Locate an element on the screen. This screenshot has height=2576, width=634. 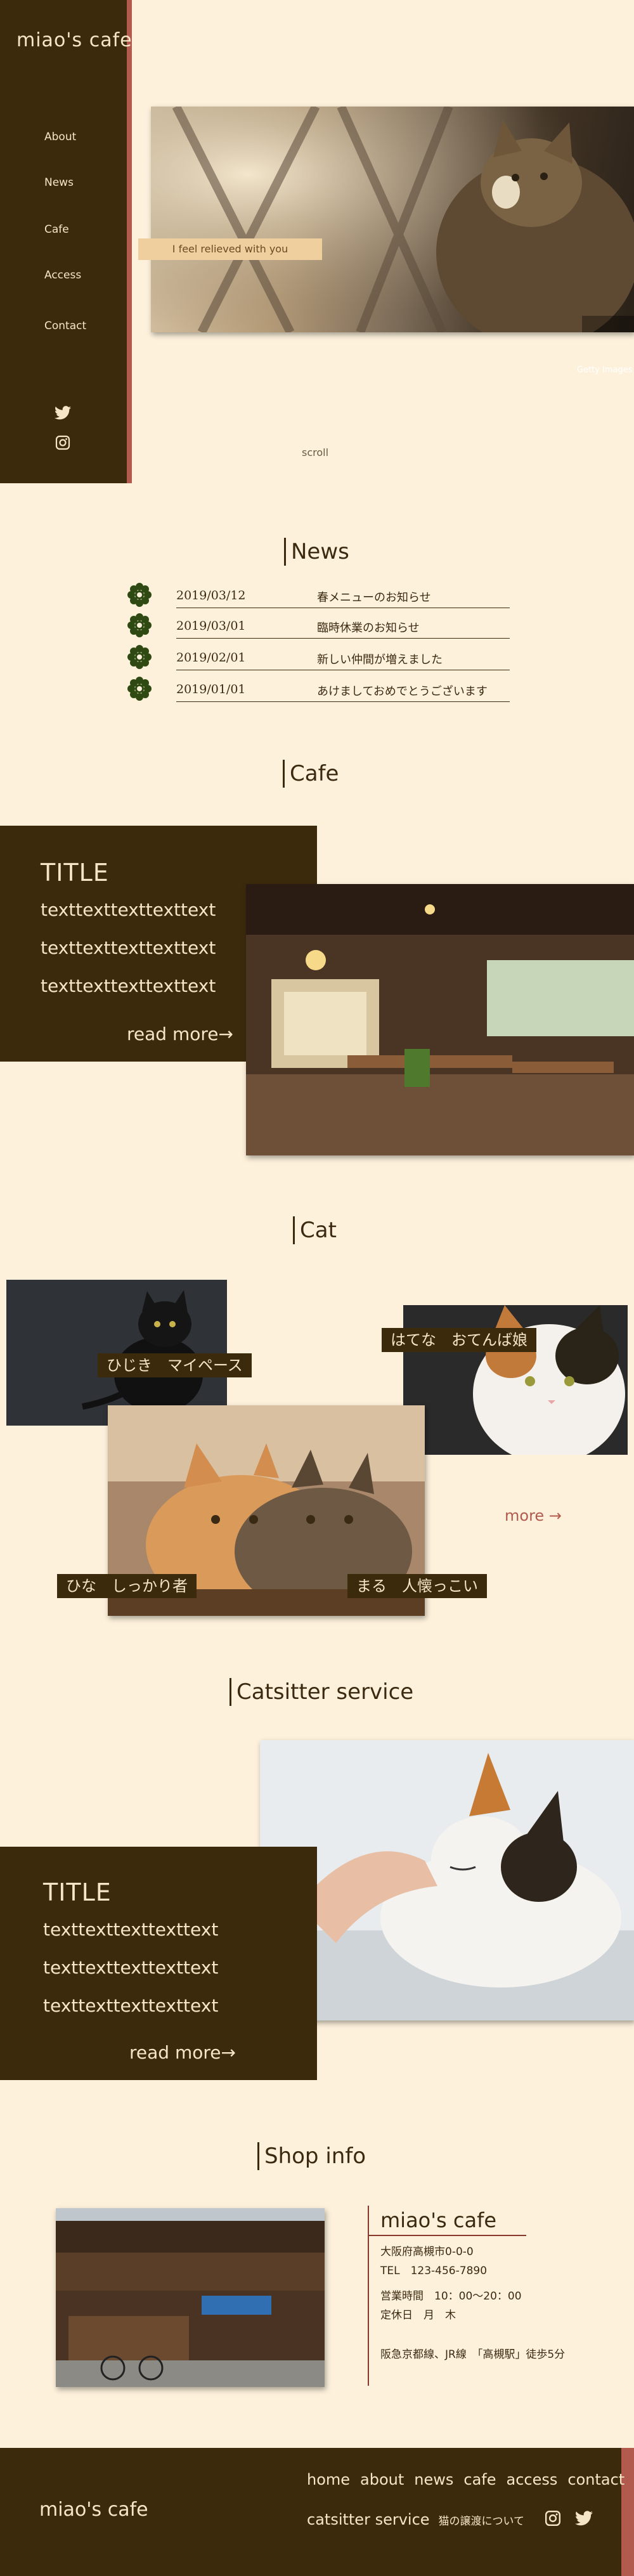
cat-photo-hijiki is located at coordinates (116, 1353).